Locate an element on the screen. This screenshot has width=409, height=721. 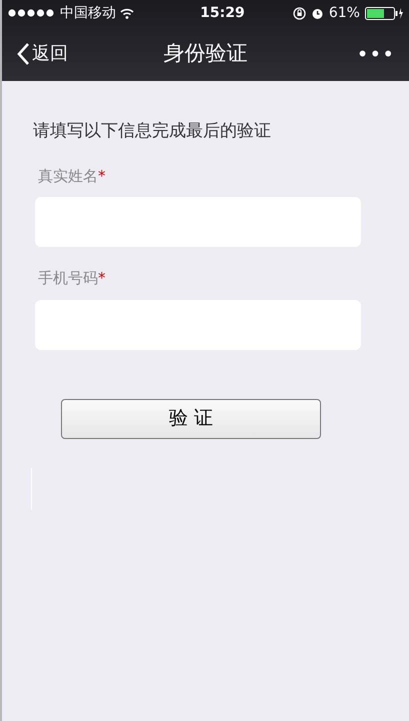
intro-text: 请填写以下信息完成最后的验证 is located at coordinates (152, 131).